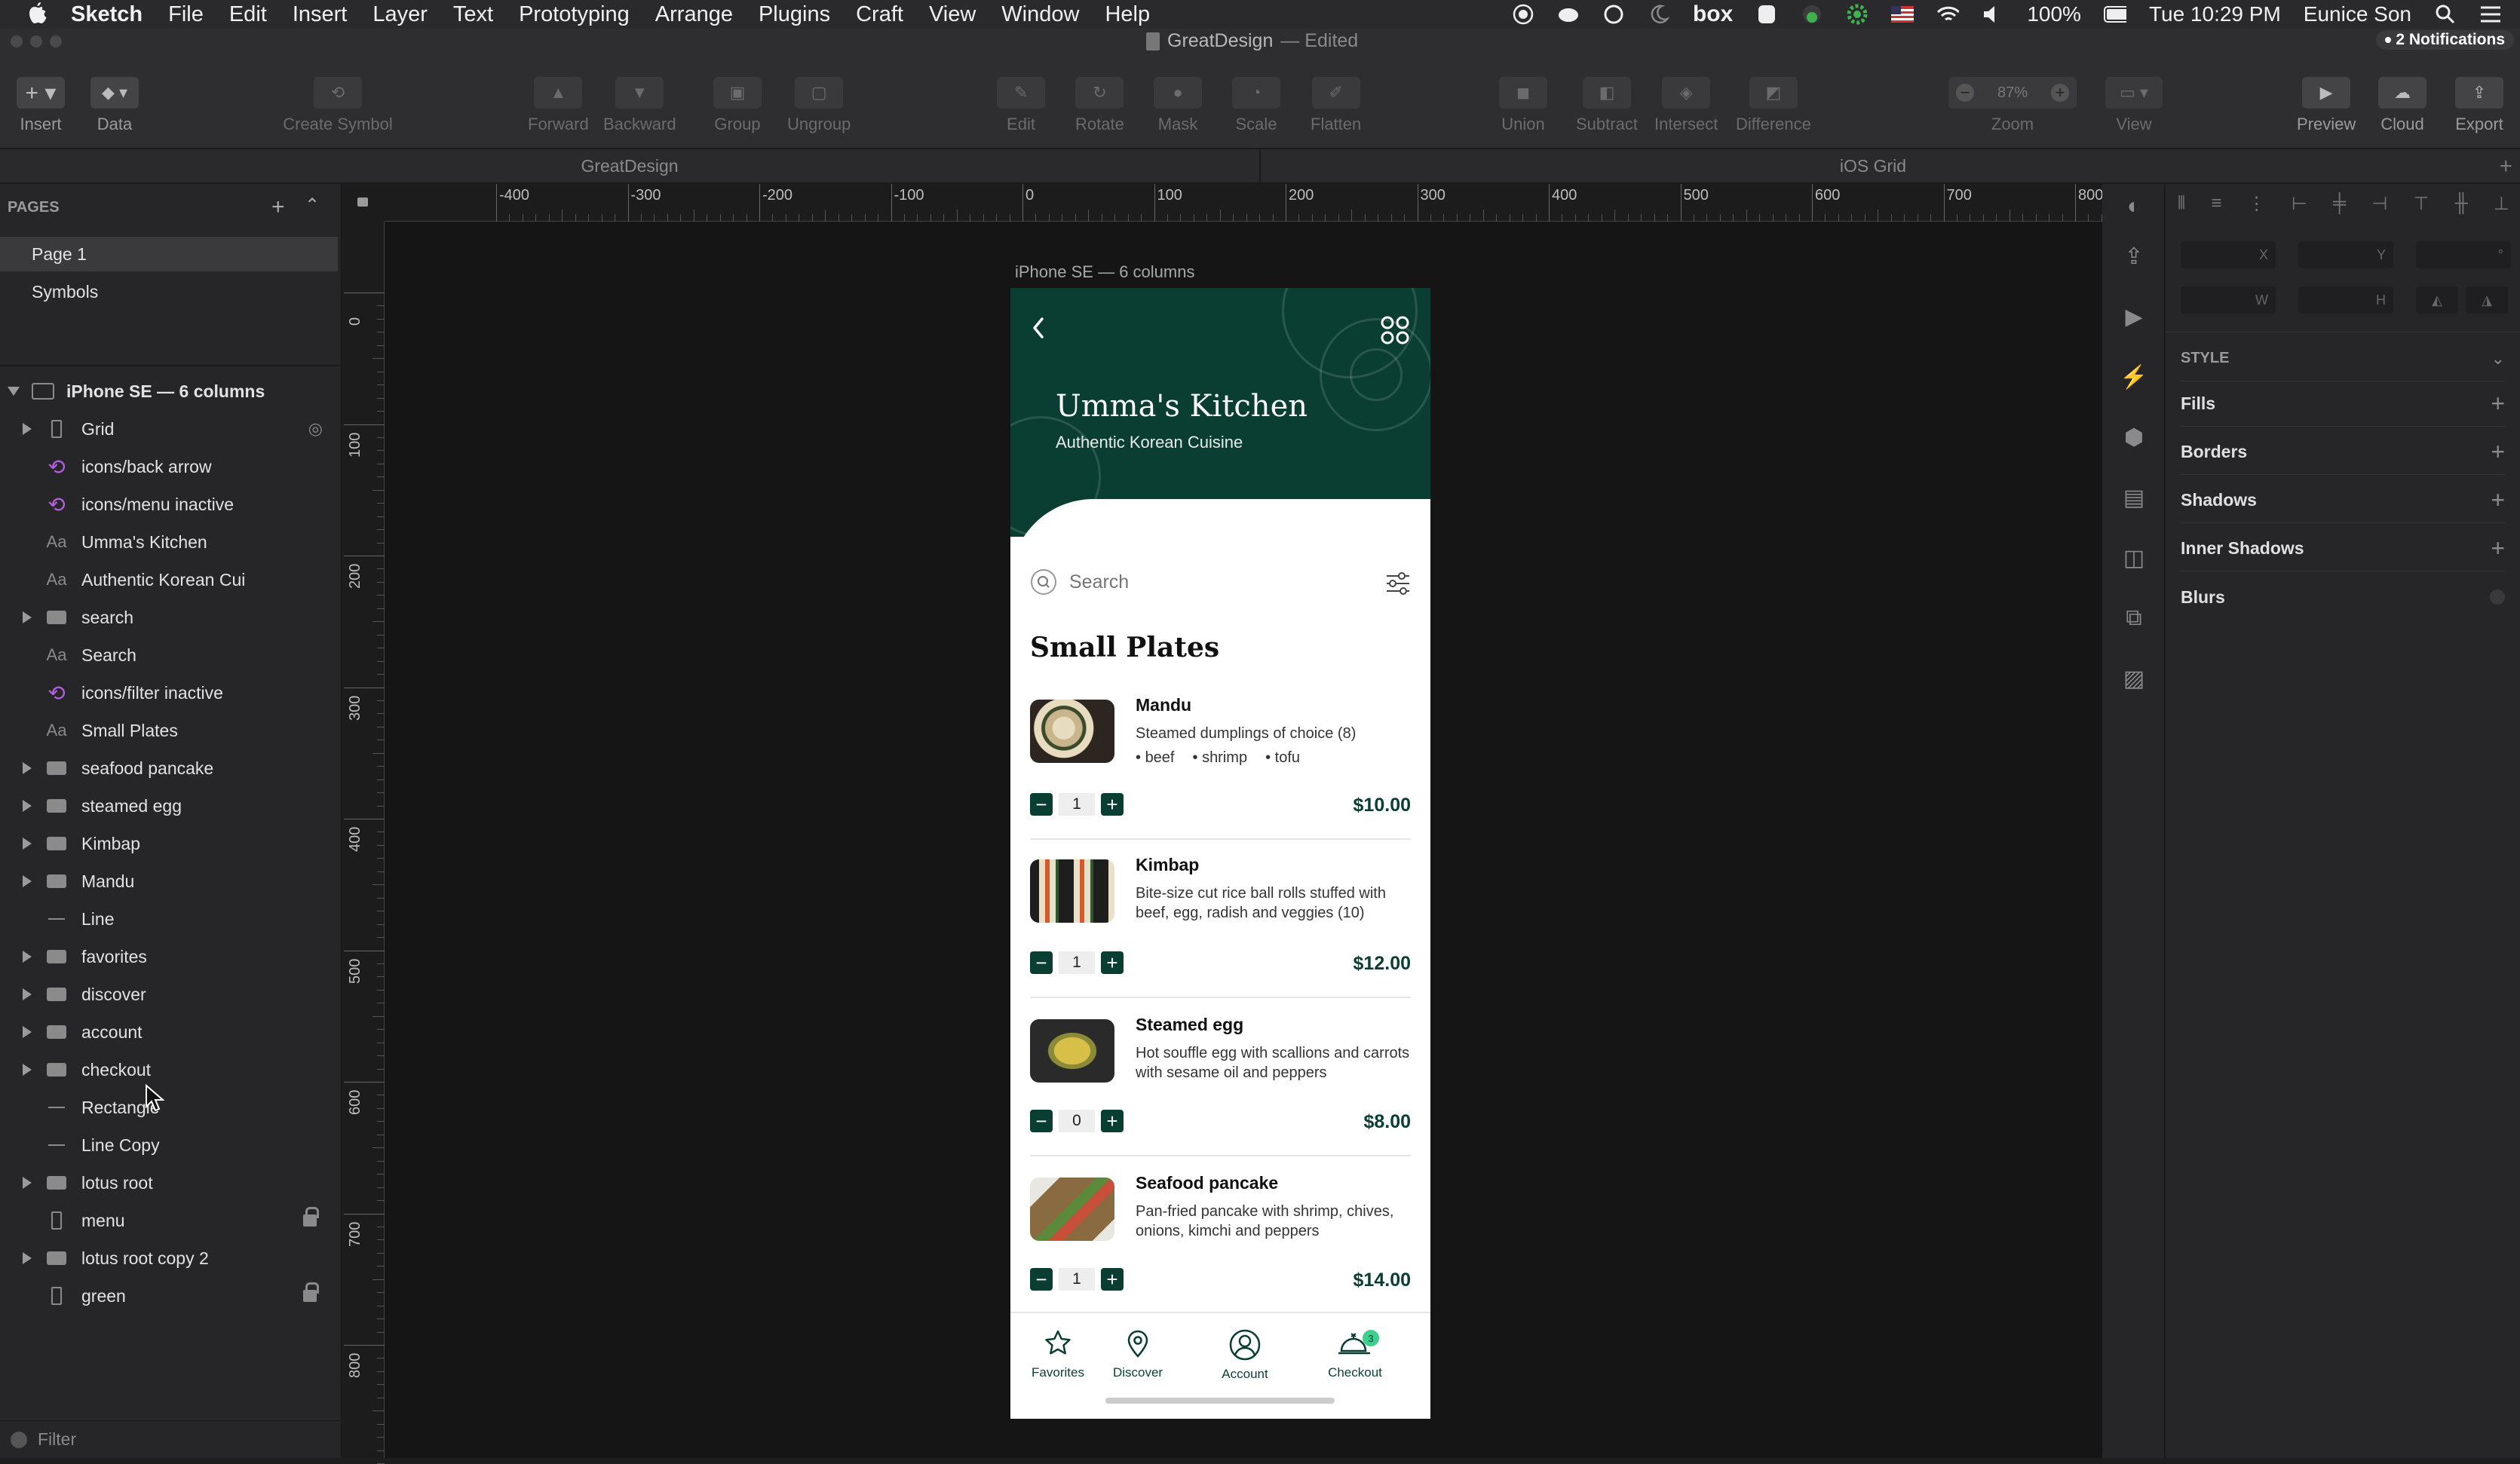  Describe the element at coordinates (36, 41) in the screenshot. I see `minimize-window-button` at that location.